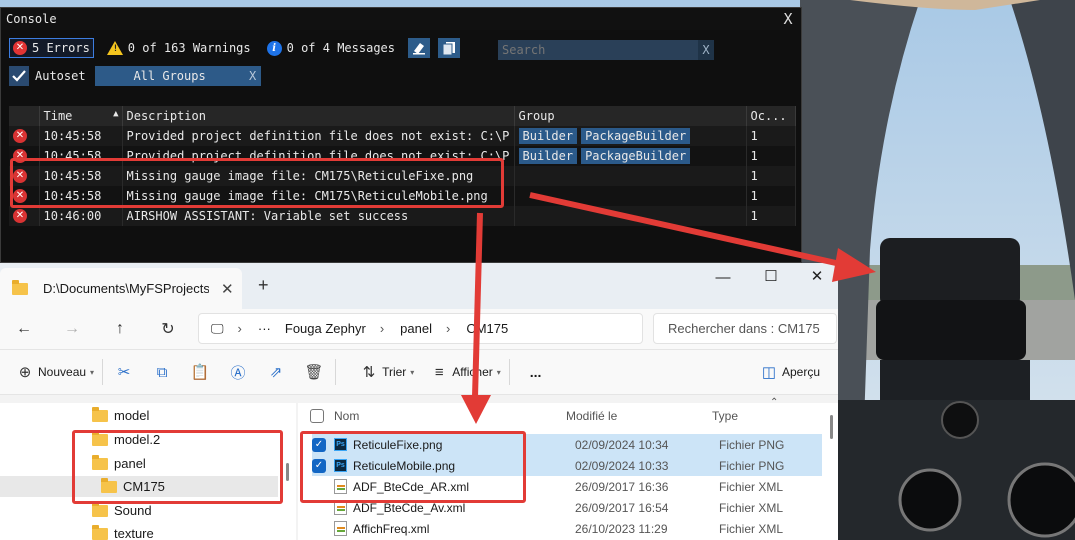  Describe the element at coordinates (706, 50) in the screenshot. I see `console-search-clear: X` at that location.